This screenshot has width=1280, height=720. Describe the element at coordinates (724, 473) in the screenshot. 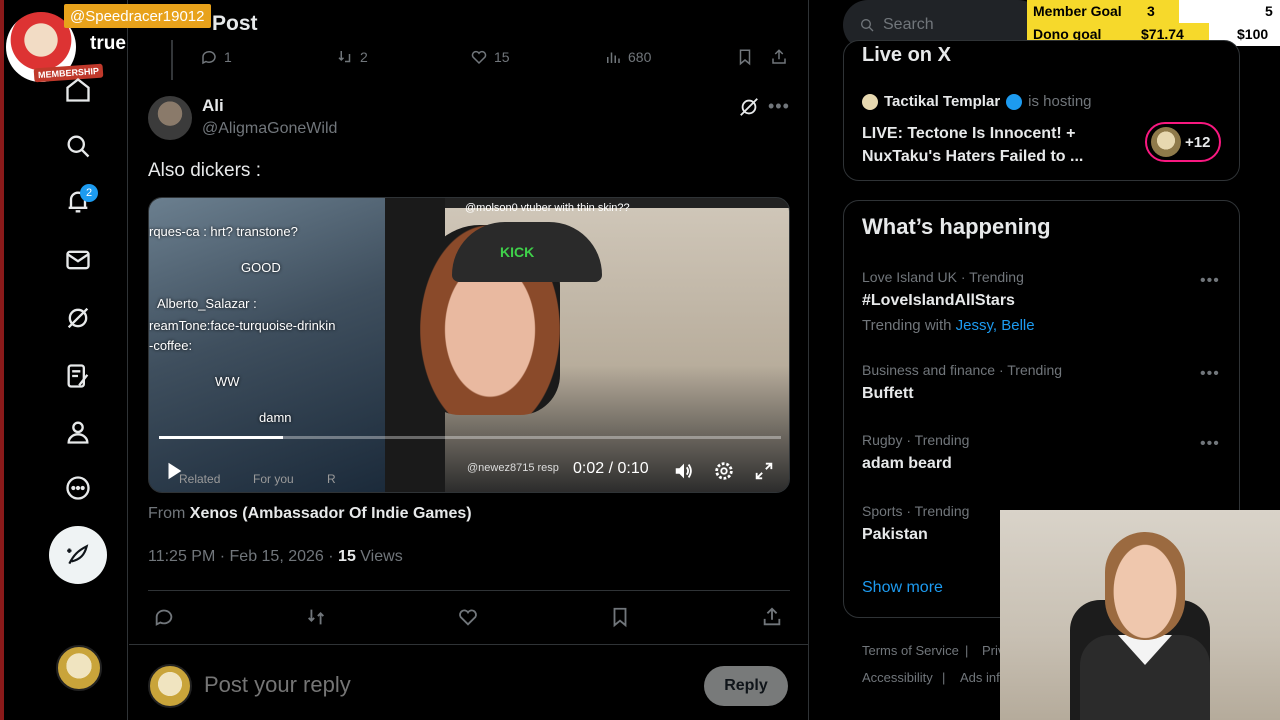

I see `settings-gear-icon` at that location.